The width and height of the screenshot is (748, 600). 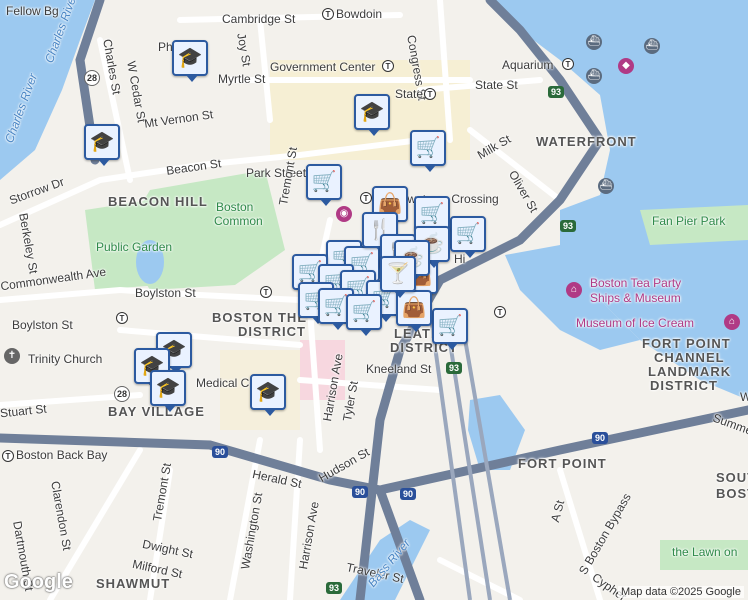 I want to click on park-label: the Lawn on, so click(x=705, y=552).